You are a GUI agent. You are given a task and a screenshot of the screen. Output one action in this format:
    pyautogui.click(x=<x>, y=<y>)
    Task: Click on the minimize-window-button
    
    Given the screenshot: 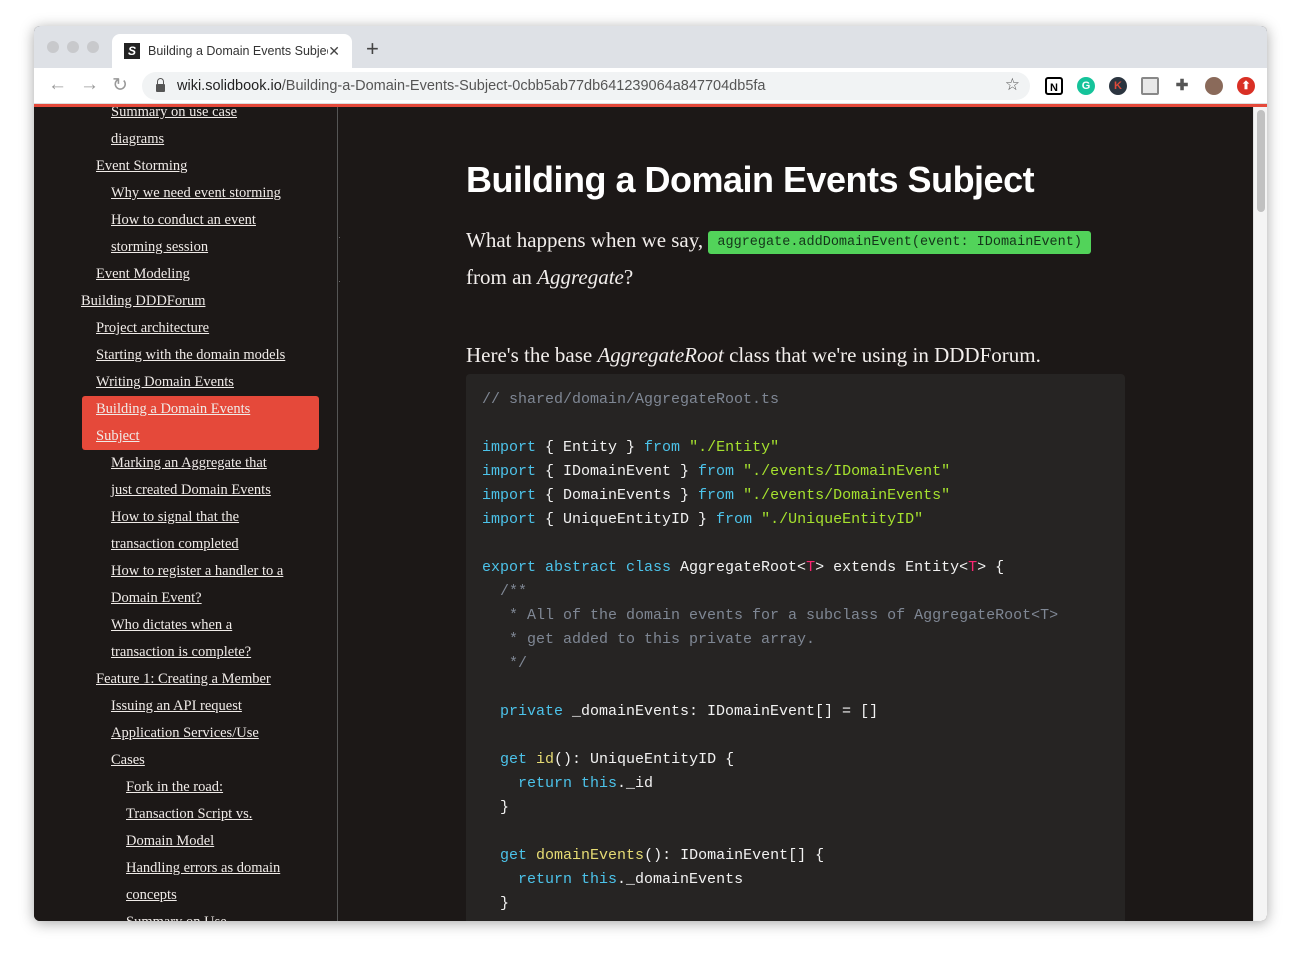 What is the action you would take?
    pyautogui.click(x=73, y=47)
    